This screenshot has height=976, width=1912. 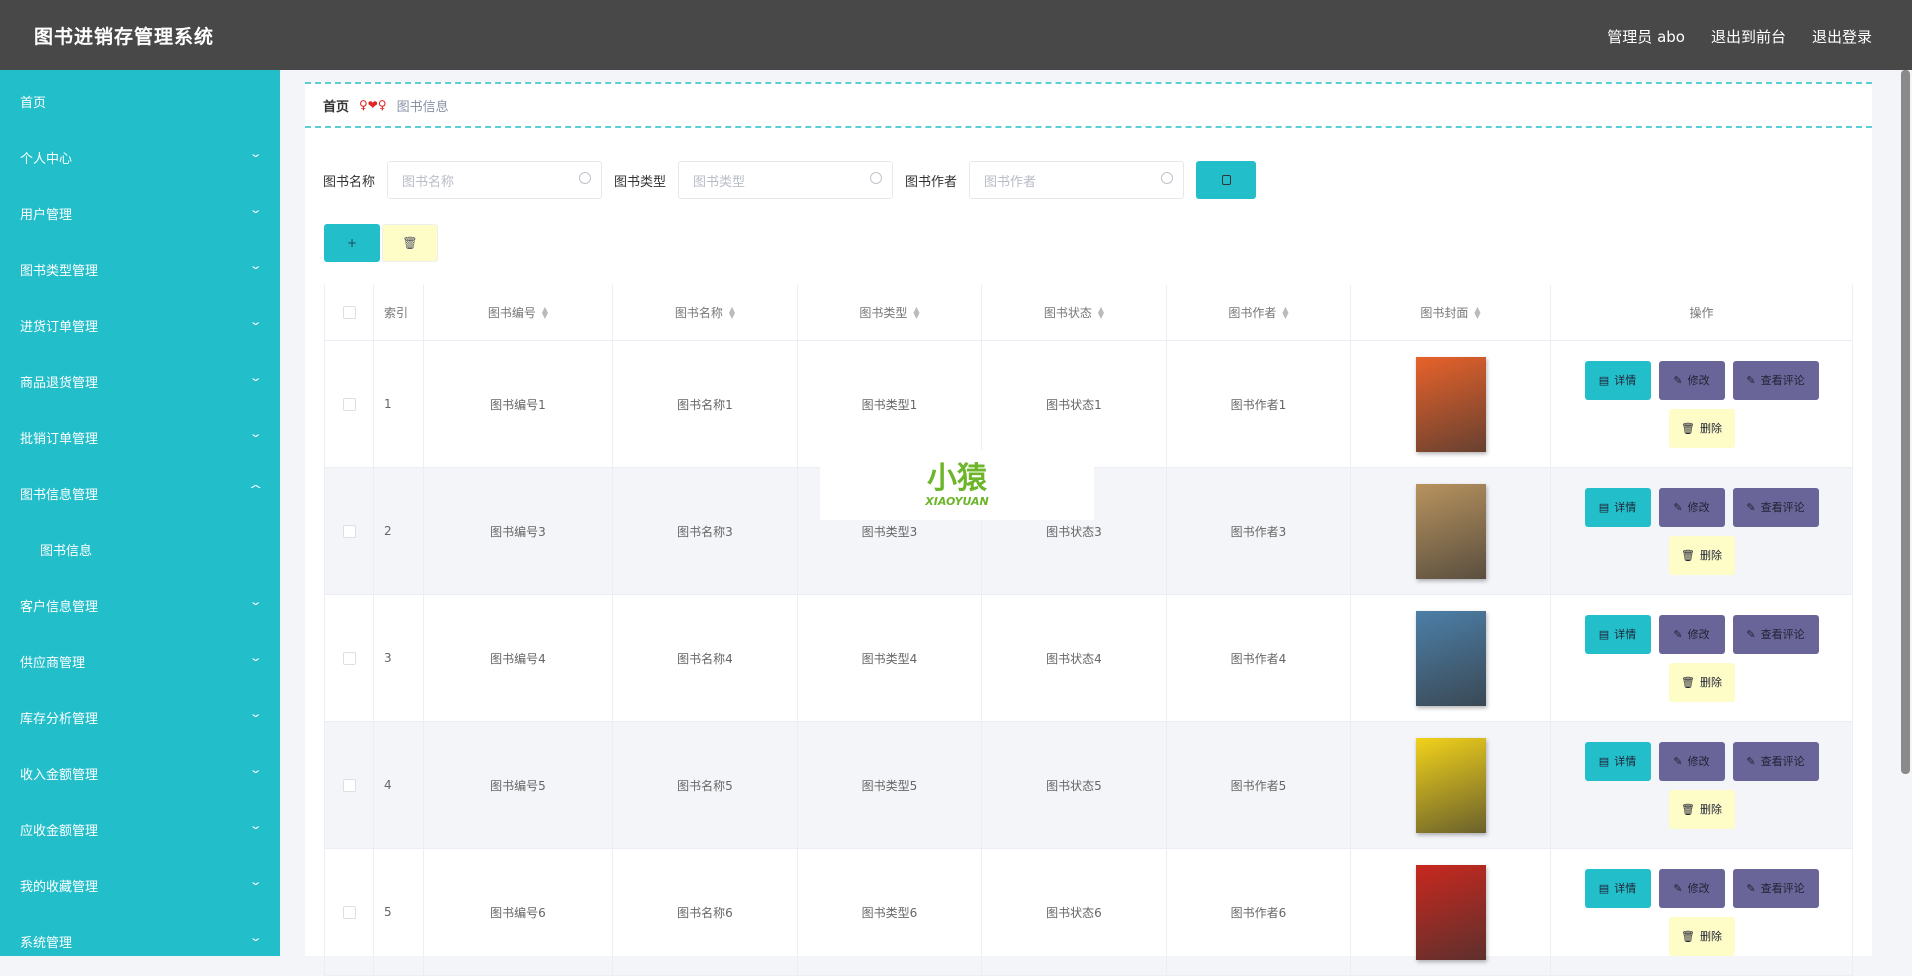 I want to click on exit-to-front-link: 退出到前台, so click(x=1748, y=36).